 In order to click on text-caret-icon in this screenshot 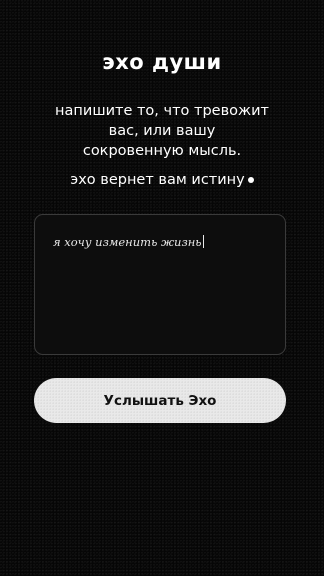, I will do `click(203, 241)`.